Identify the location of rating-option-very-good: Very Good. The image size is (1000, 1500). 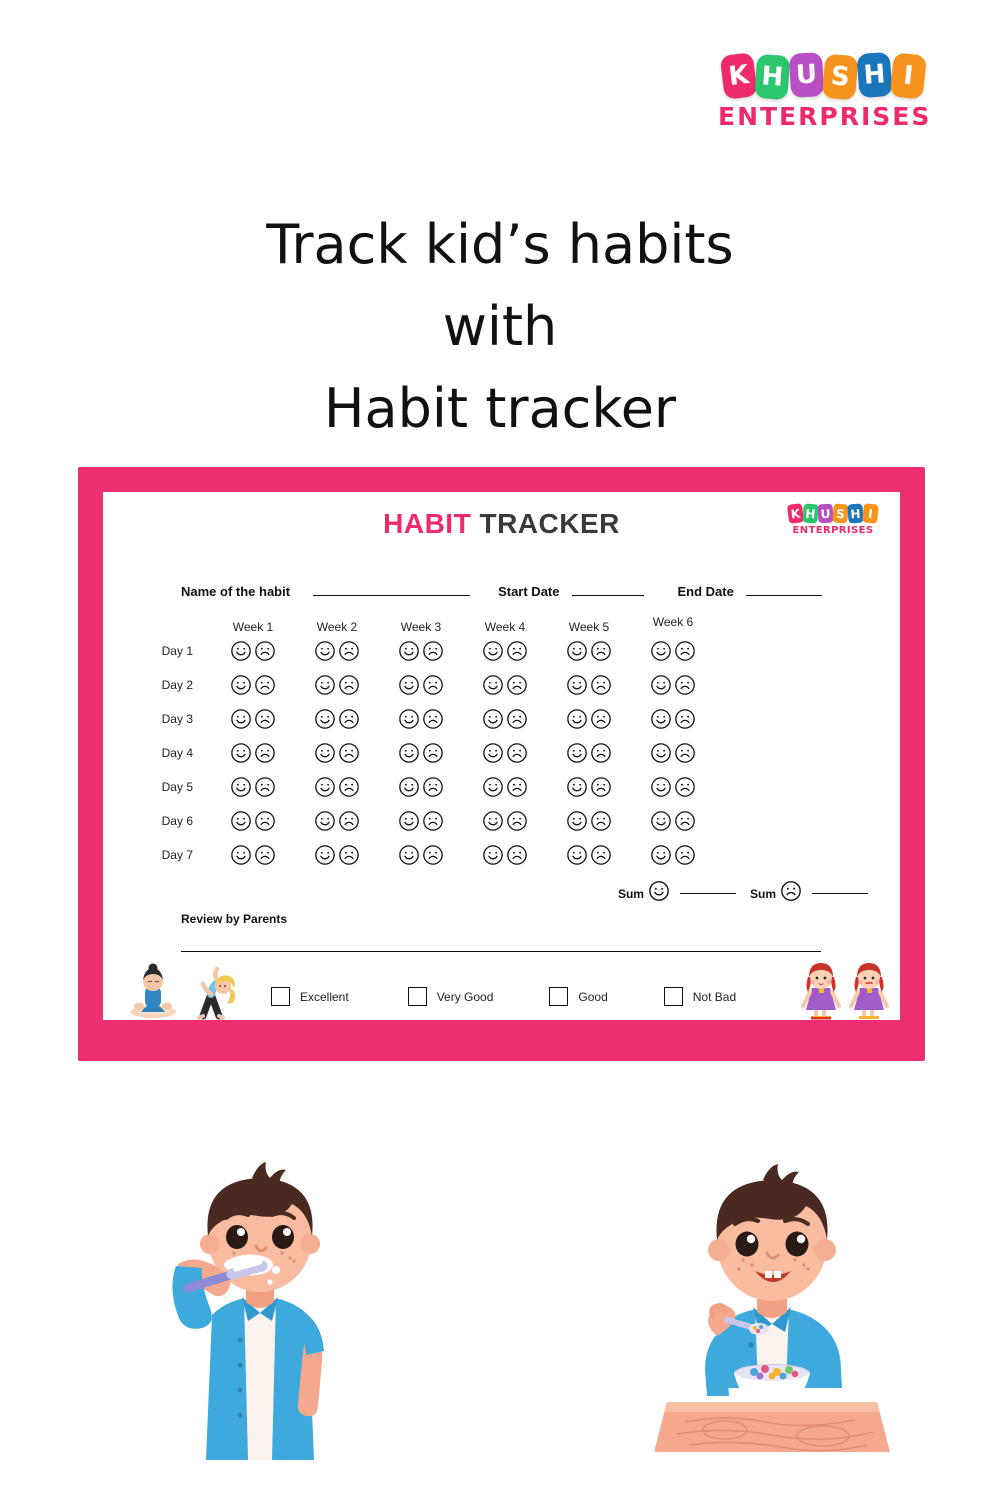
(450, 996).